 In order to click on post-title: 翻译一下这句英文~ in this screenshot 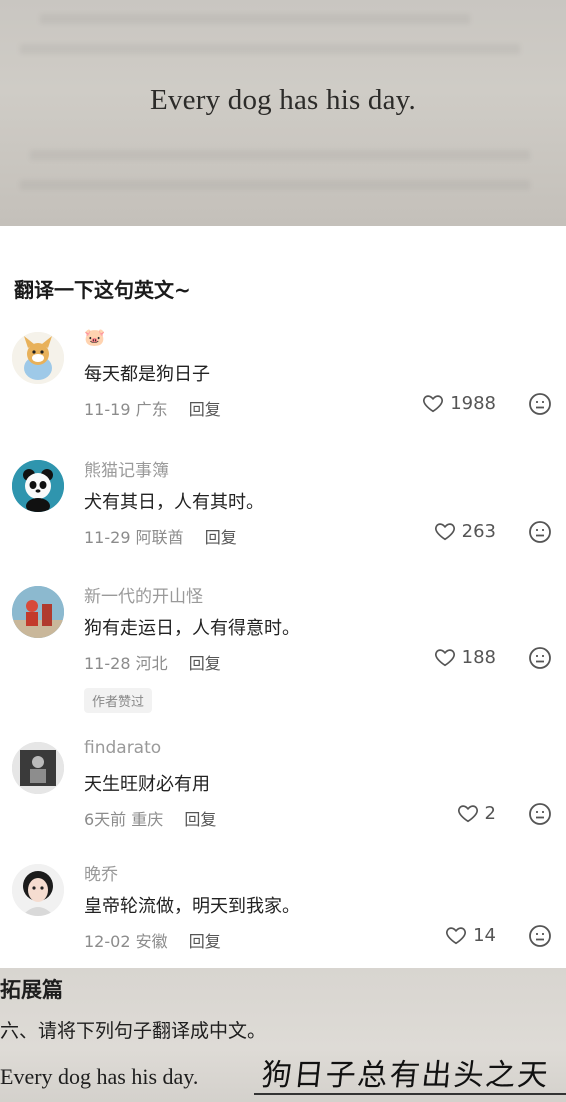, I will do `click(102, 290)`.